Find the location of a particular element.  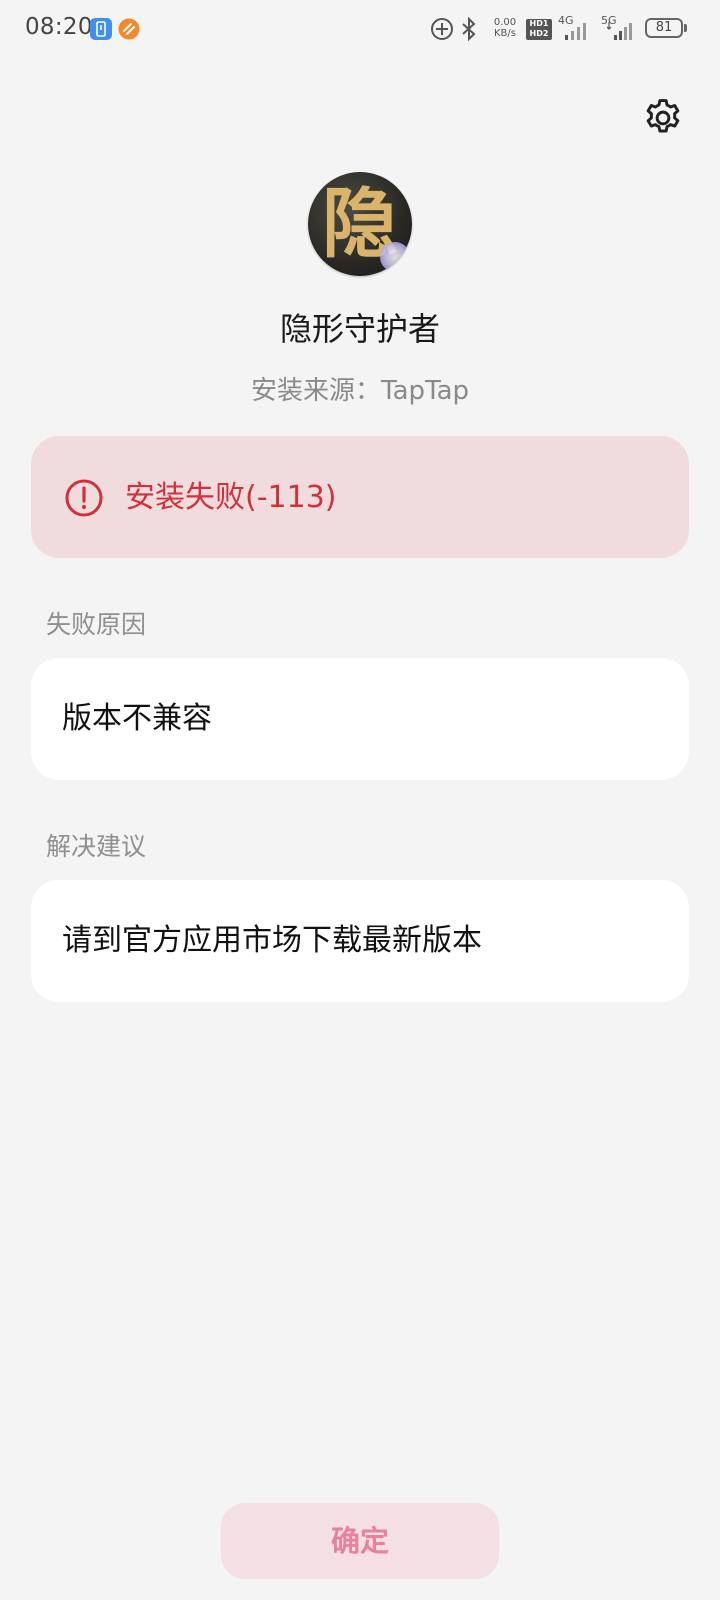

error-circle-icon is located at coordinates (84, 498).